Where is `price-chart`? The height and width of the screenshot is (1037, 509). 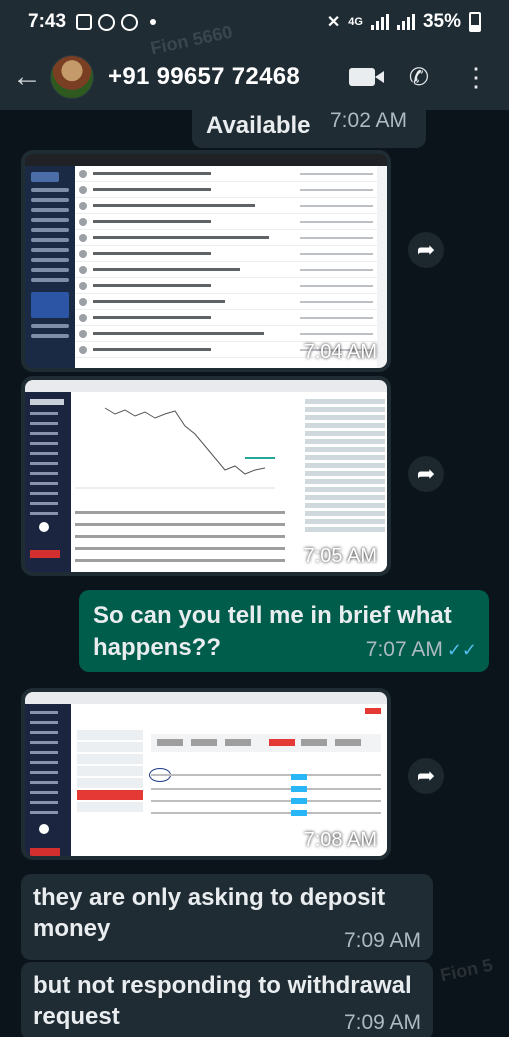 price-chart is located at coordinates (175, 443).